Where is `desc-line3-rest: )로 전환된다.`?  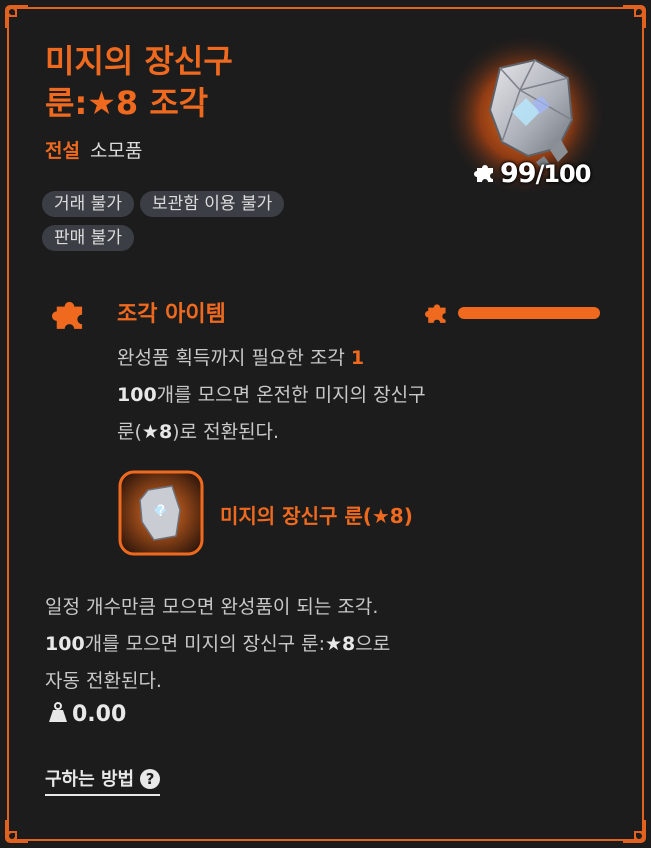
desc-line3-rest: )로 전환된다. is located at coordinates (226, 432).